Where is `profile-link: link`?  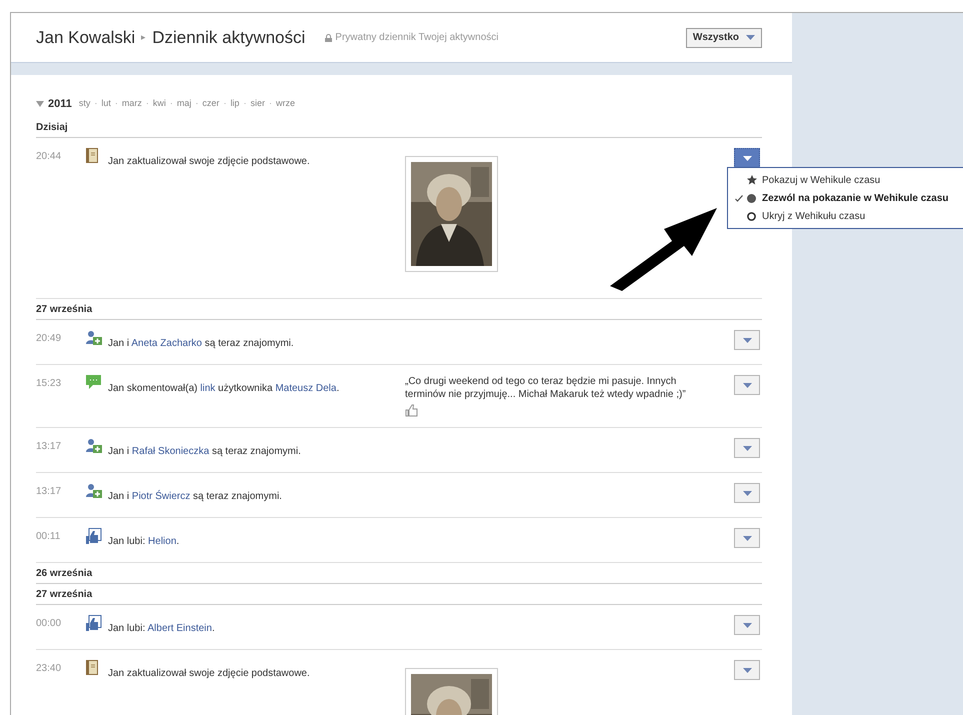 profile-link: link is located at coordinates (208, 388).